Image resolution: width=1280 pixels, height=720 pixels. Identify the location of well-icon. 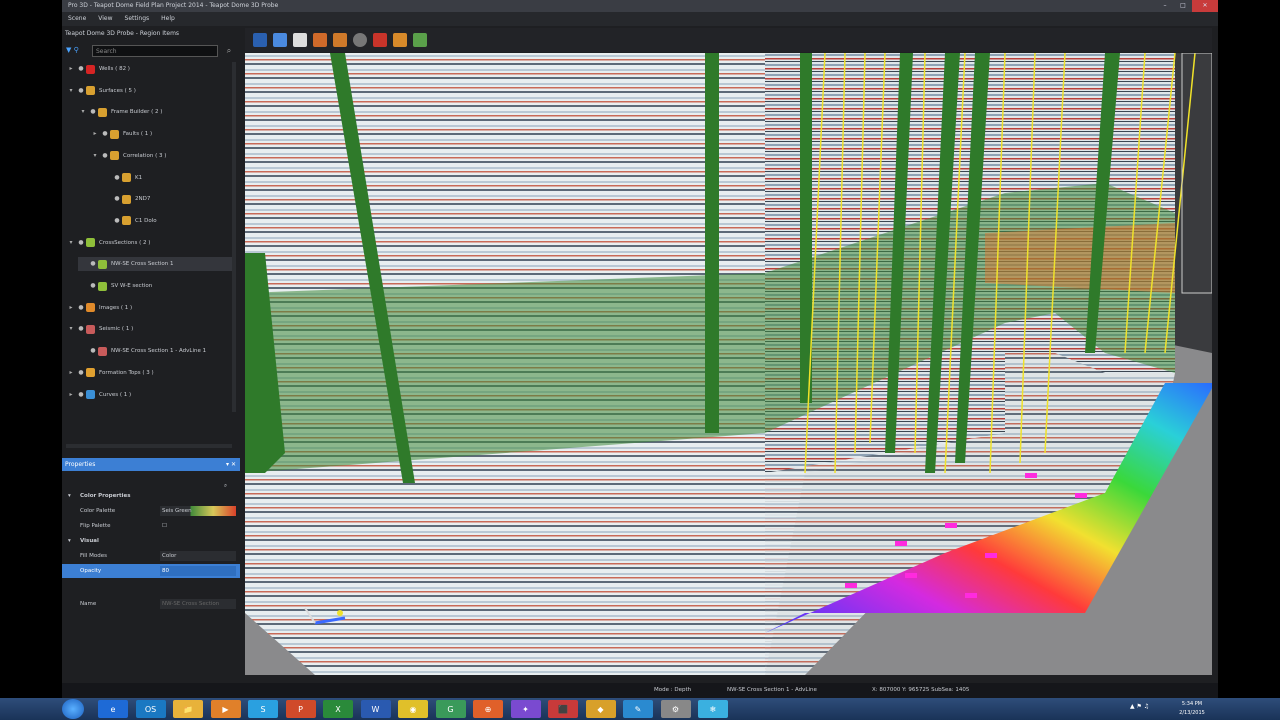
(380, 40).